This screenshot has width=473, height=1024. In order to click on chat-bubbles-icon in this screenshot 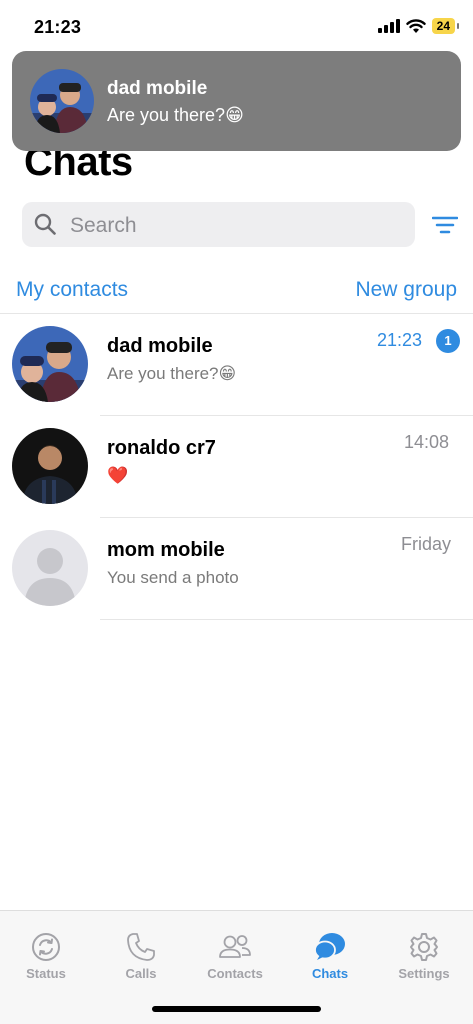, I will do `click(329, 946)`.